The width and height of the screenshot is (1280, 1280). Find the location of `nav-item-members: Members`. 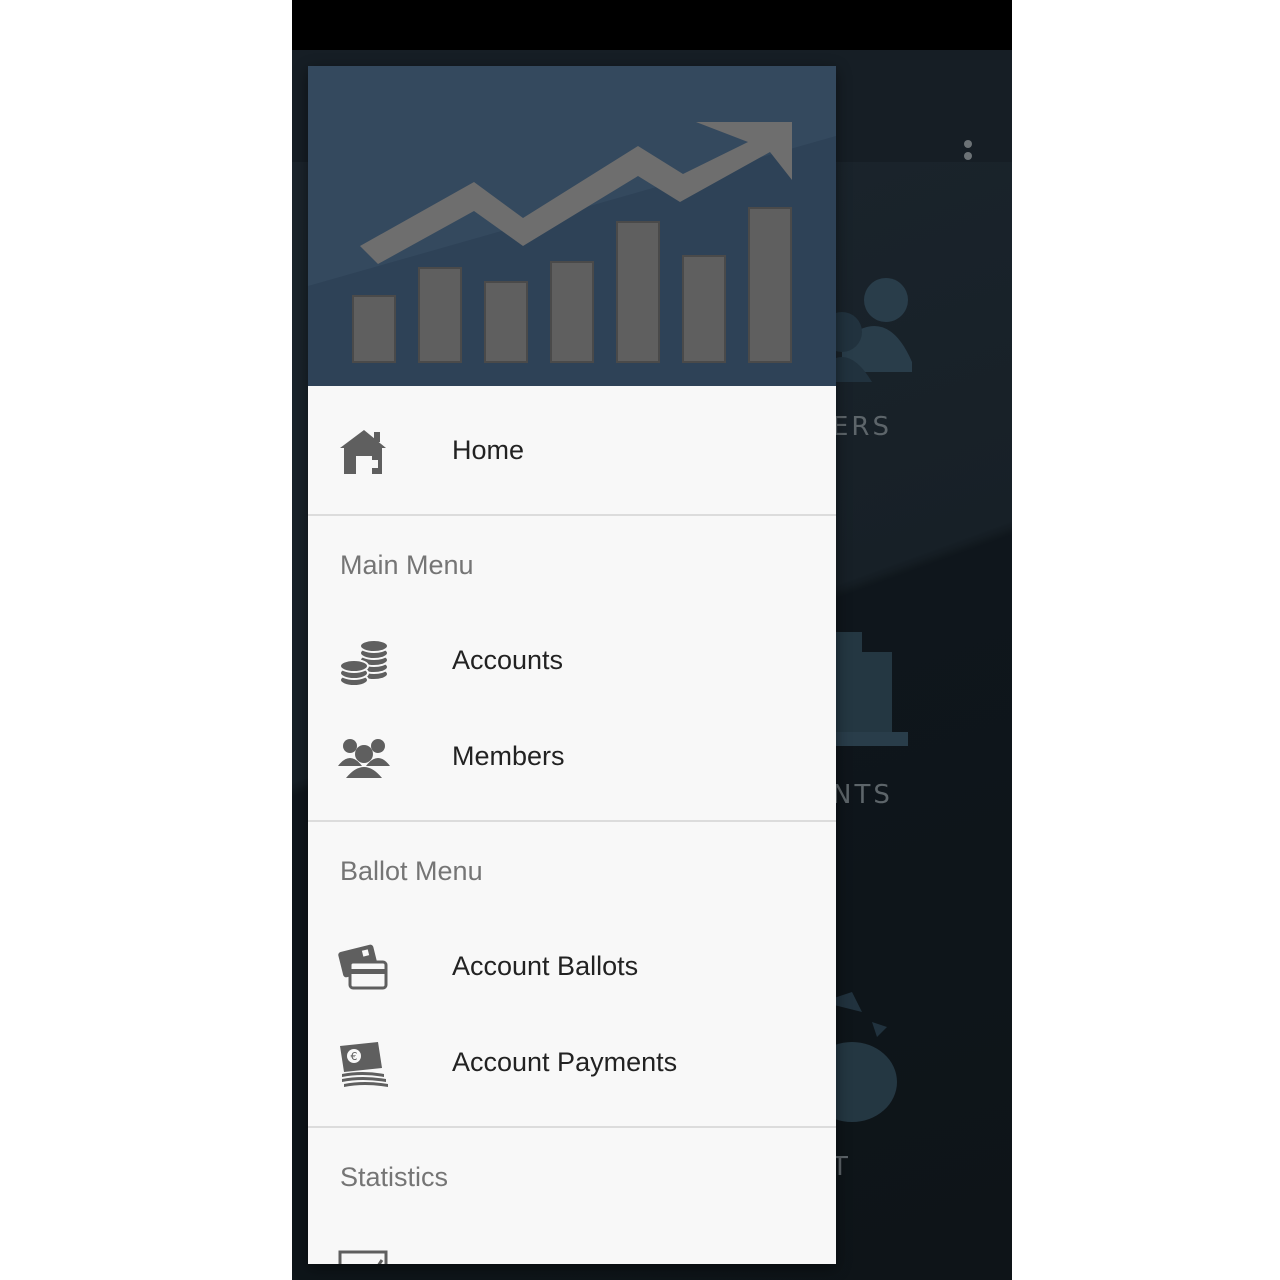

nav-item-members: Members is located at coordinates (572, 756).